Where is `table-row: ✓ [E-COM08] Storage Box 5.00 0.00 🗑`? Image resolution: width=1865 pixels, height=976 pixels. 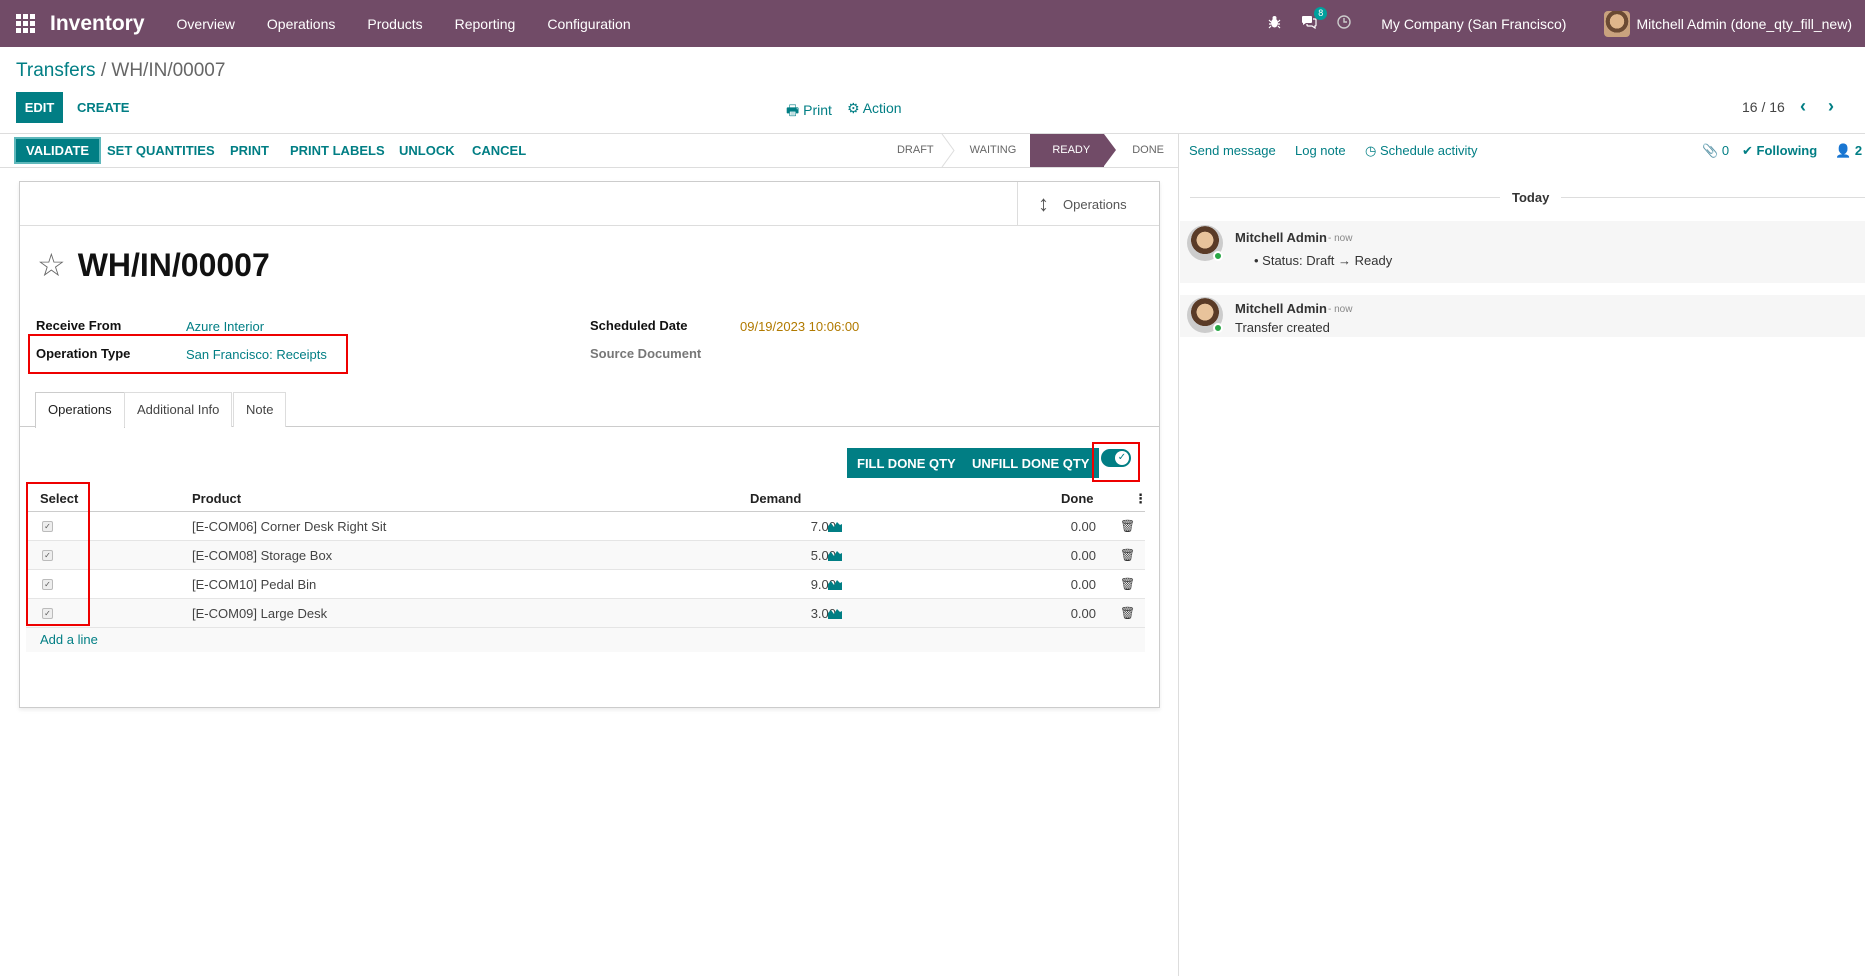 table-row: ✓ [E-COM08] Storage Box 5.00 0.00 🗑 is located at coordinates (585, 555).